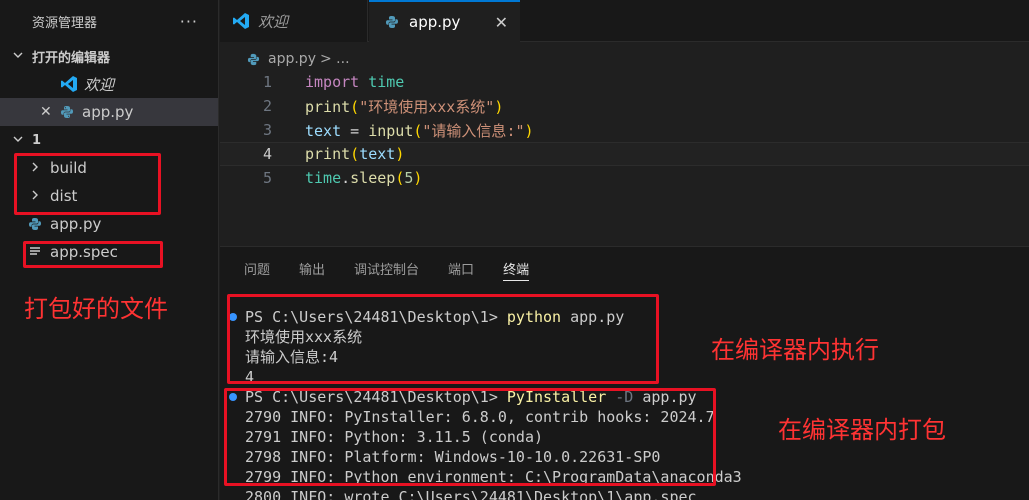  What do you see at coordinates (273, 21) in the screenshot?
I see `tab-label: 欢迎` at bounding box center [273, 21].